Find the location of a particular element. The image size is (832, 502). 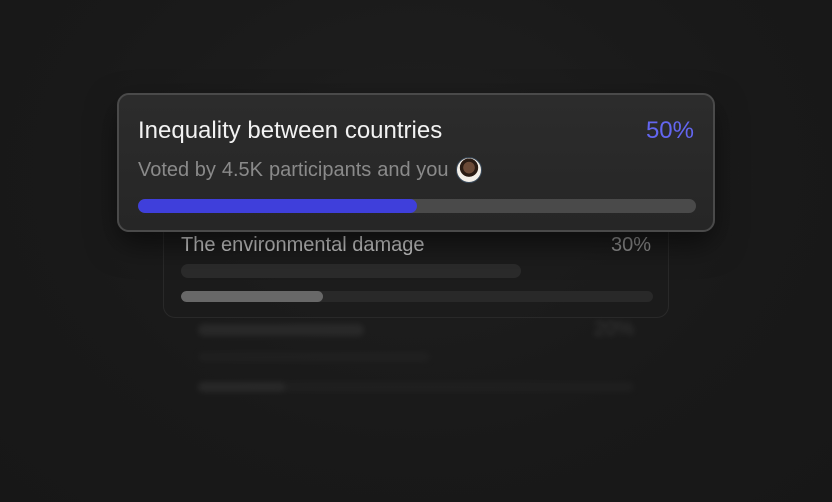

option-percent: 30% is located at coordinates (630, 245).